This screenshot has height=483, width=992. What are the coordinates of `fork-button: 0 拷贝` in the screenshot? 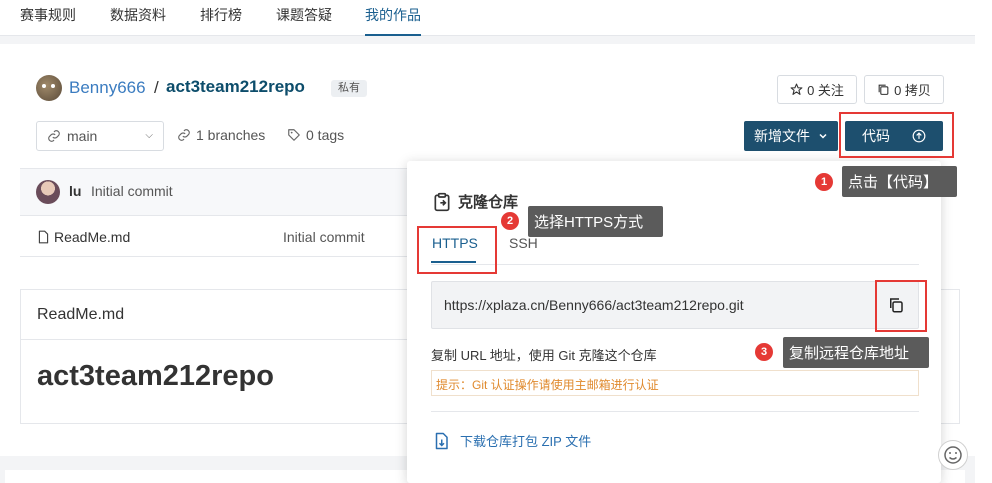 It's located at (904, 89).